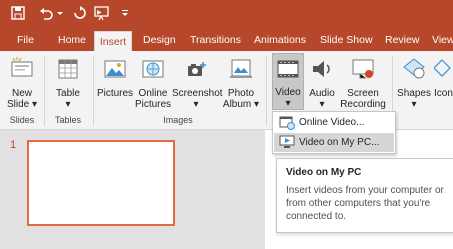 The image size is (453, 249). I want to click on online-pictures-icon, so click(153, 69).